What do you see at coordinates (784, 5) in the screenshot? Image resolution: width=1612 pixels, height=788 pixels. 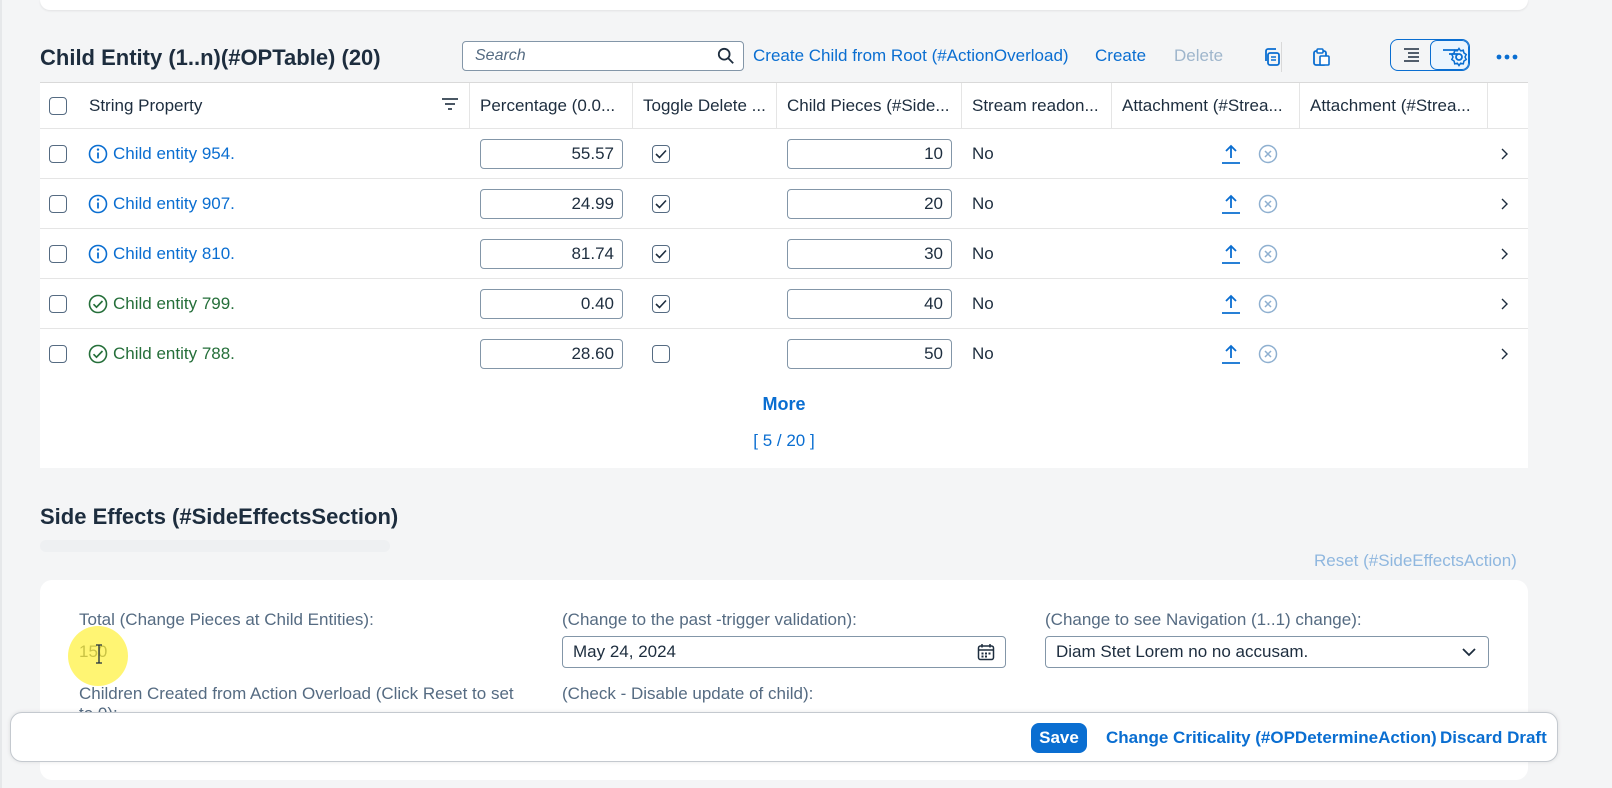 I see `header-card` at bounding box center [784, 5].